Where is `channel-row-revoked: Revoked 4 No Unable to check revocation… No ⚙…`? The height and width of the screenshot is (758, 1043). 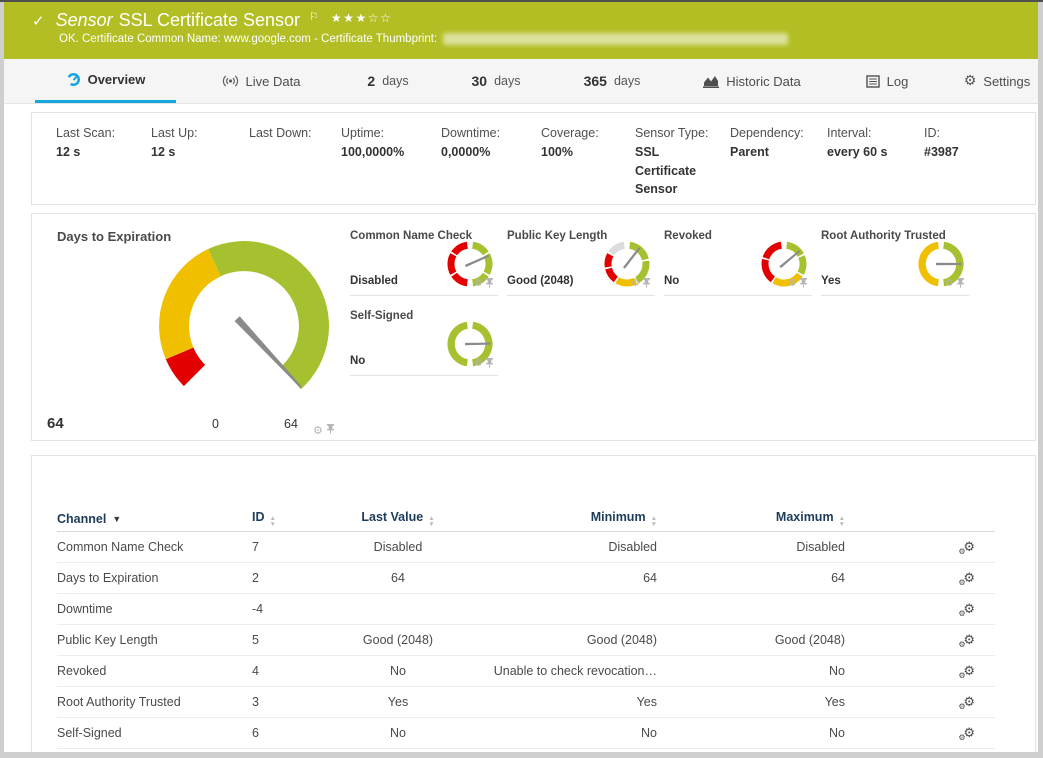 channel-row-revoked: Revoked 4 No Unable to check revocation… No ⚙… is located at coordinates (526, 671).